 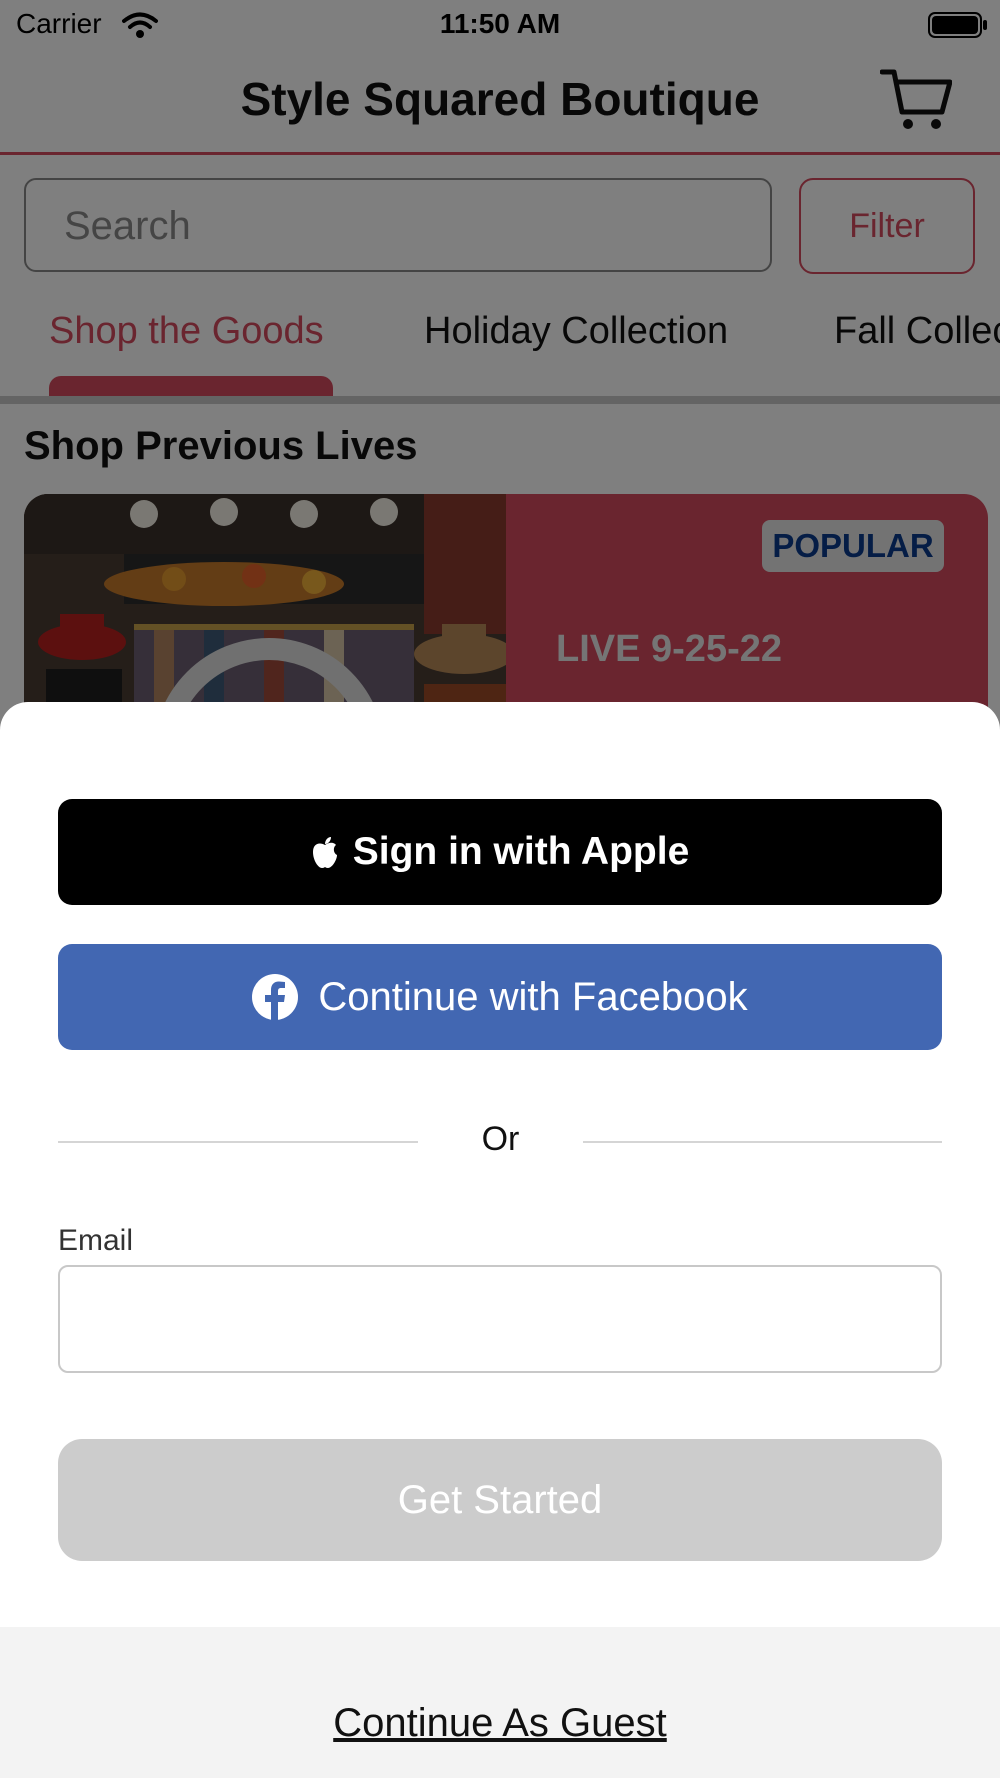 I want to click on or-divider-text: Or, so click(x=500, y=1139).